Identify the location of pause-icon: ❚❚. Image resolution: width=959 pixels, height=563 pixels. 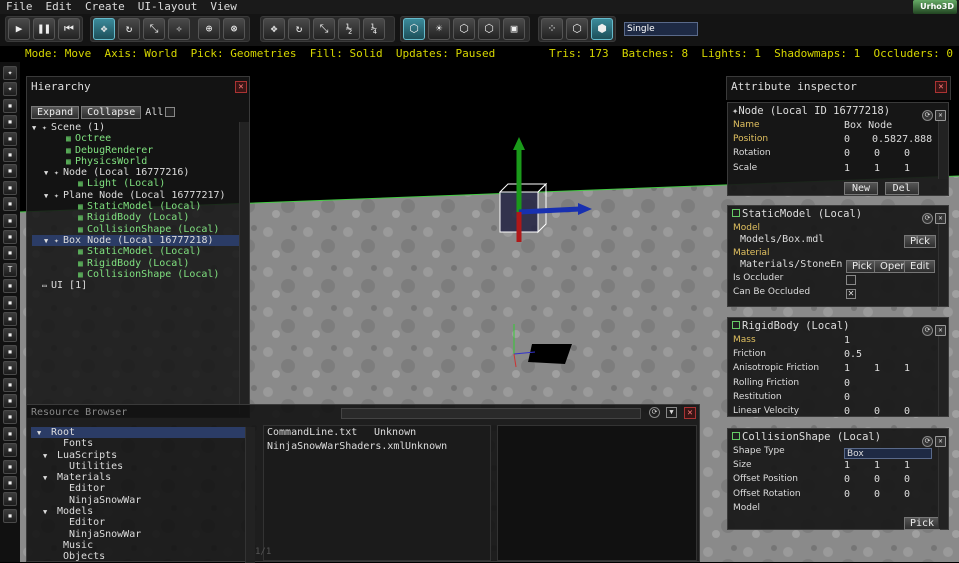
(44, 29).